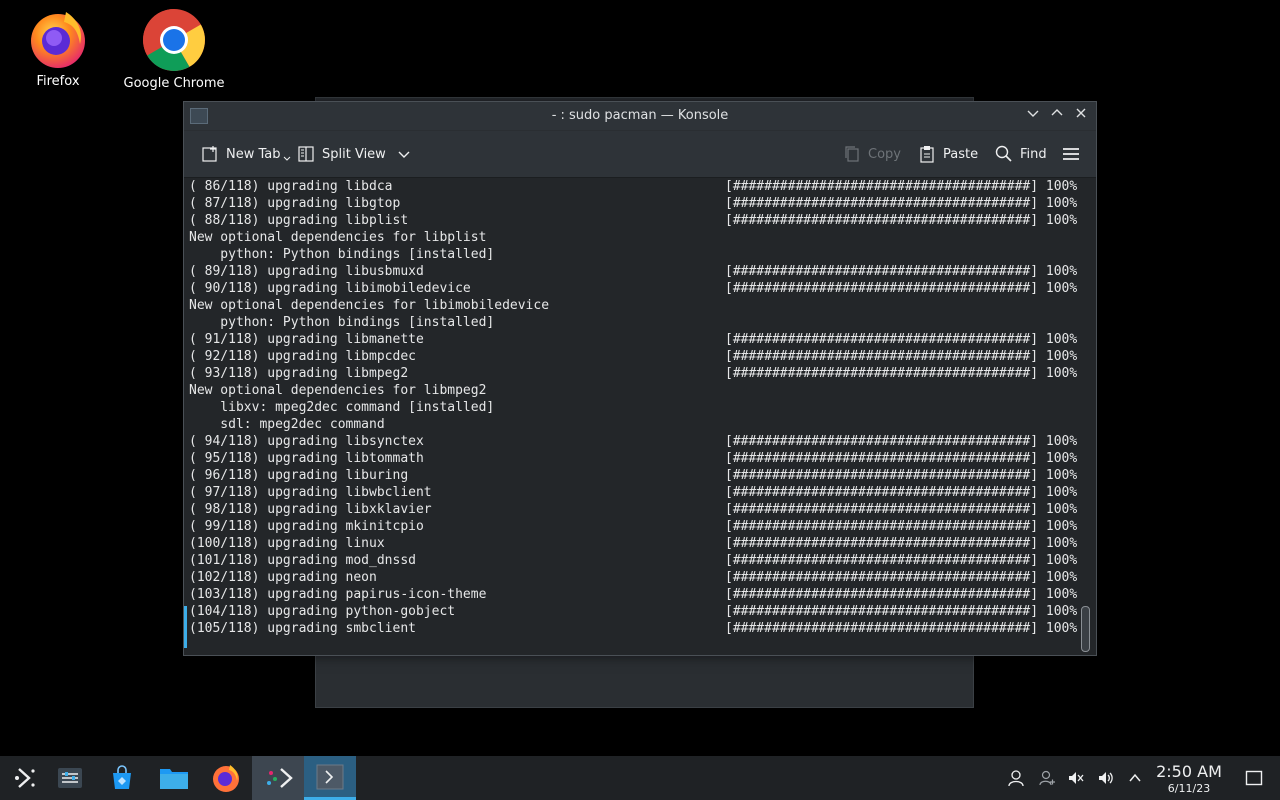 Image resolution: width=1280 pixels, height=800 pixels. I want to click on terminal-line-text: ( 88/118) upgrading libplist, so click(299, 220).